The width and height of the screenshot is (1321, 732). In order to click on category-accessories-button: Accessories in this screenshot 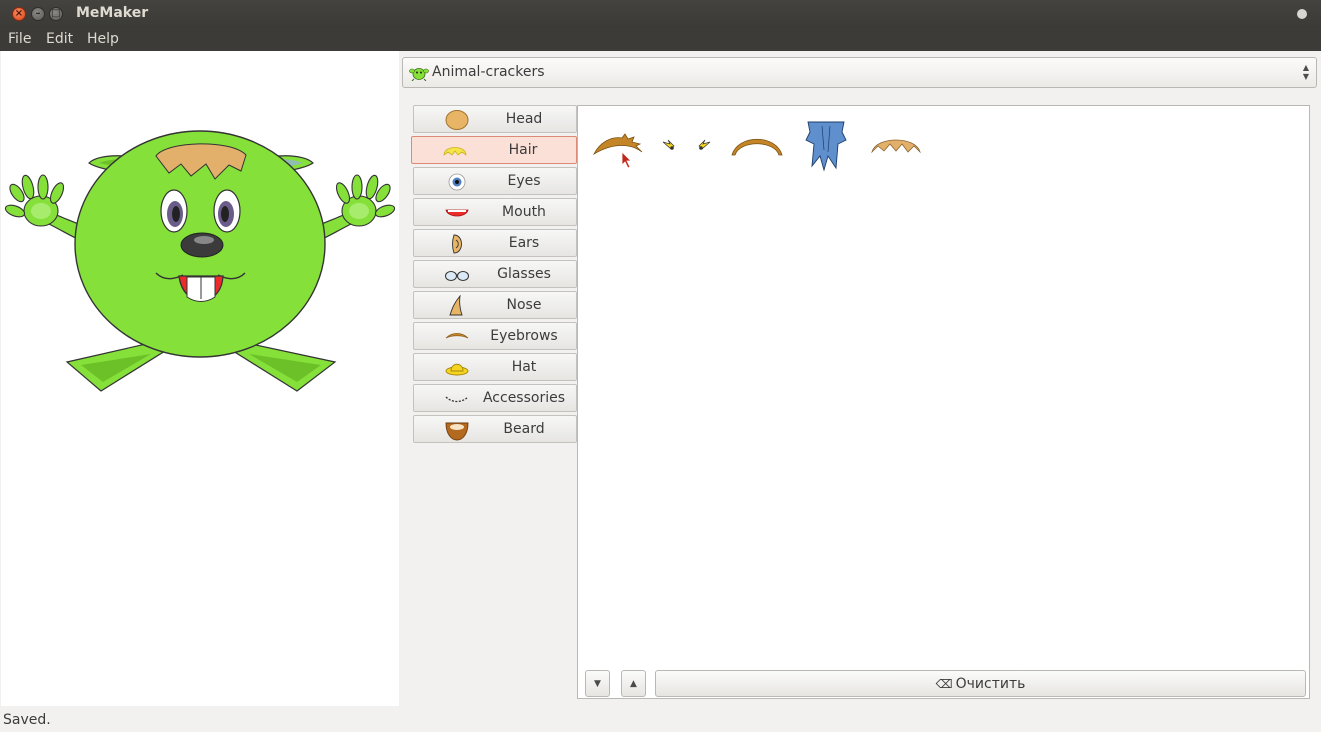, I will do `click(495, 398)`.